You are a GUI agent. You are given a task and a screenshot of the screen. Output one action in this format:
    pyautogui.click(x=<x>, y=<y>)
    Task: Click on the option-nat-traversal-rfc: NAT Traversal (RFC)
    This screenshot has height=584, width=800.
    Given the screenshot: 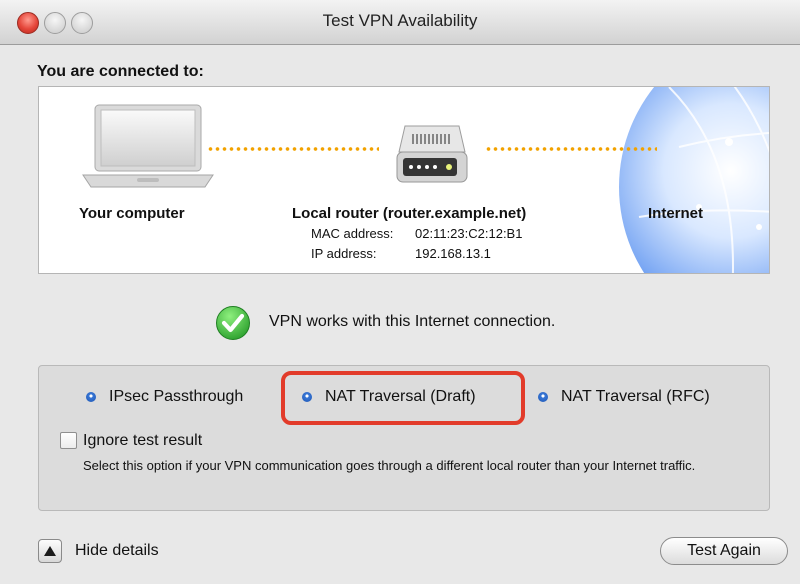 What is the action you would take?
    pyautogui.click(x=624, y=397)
    